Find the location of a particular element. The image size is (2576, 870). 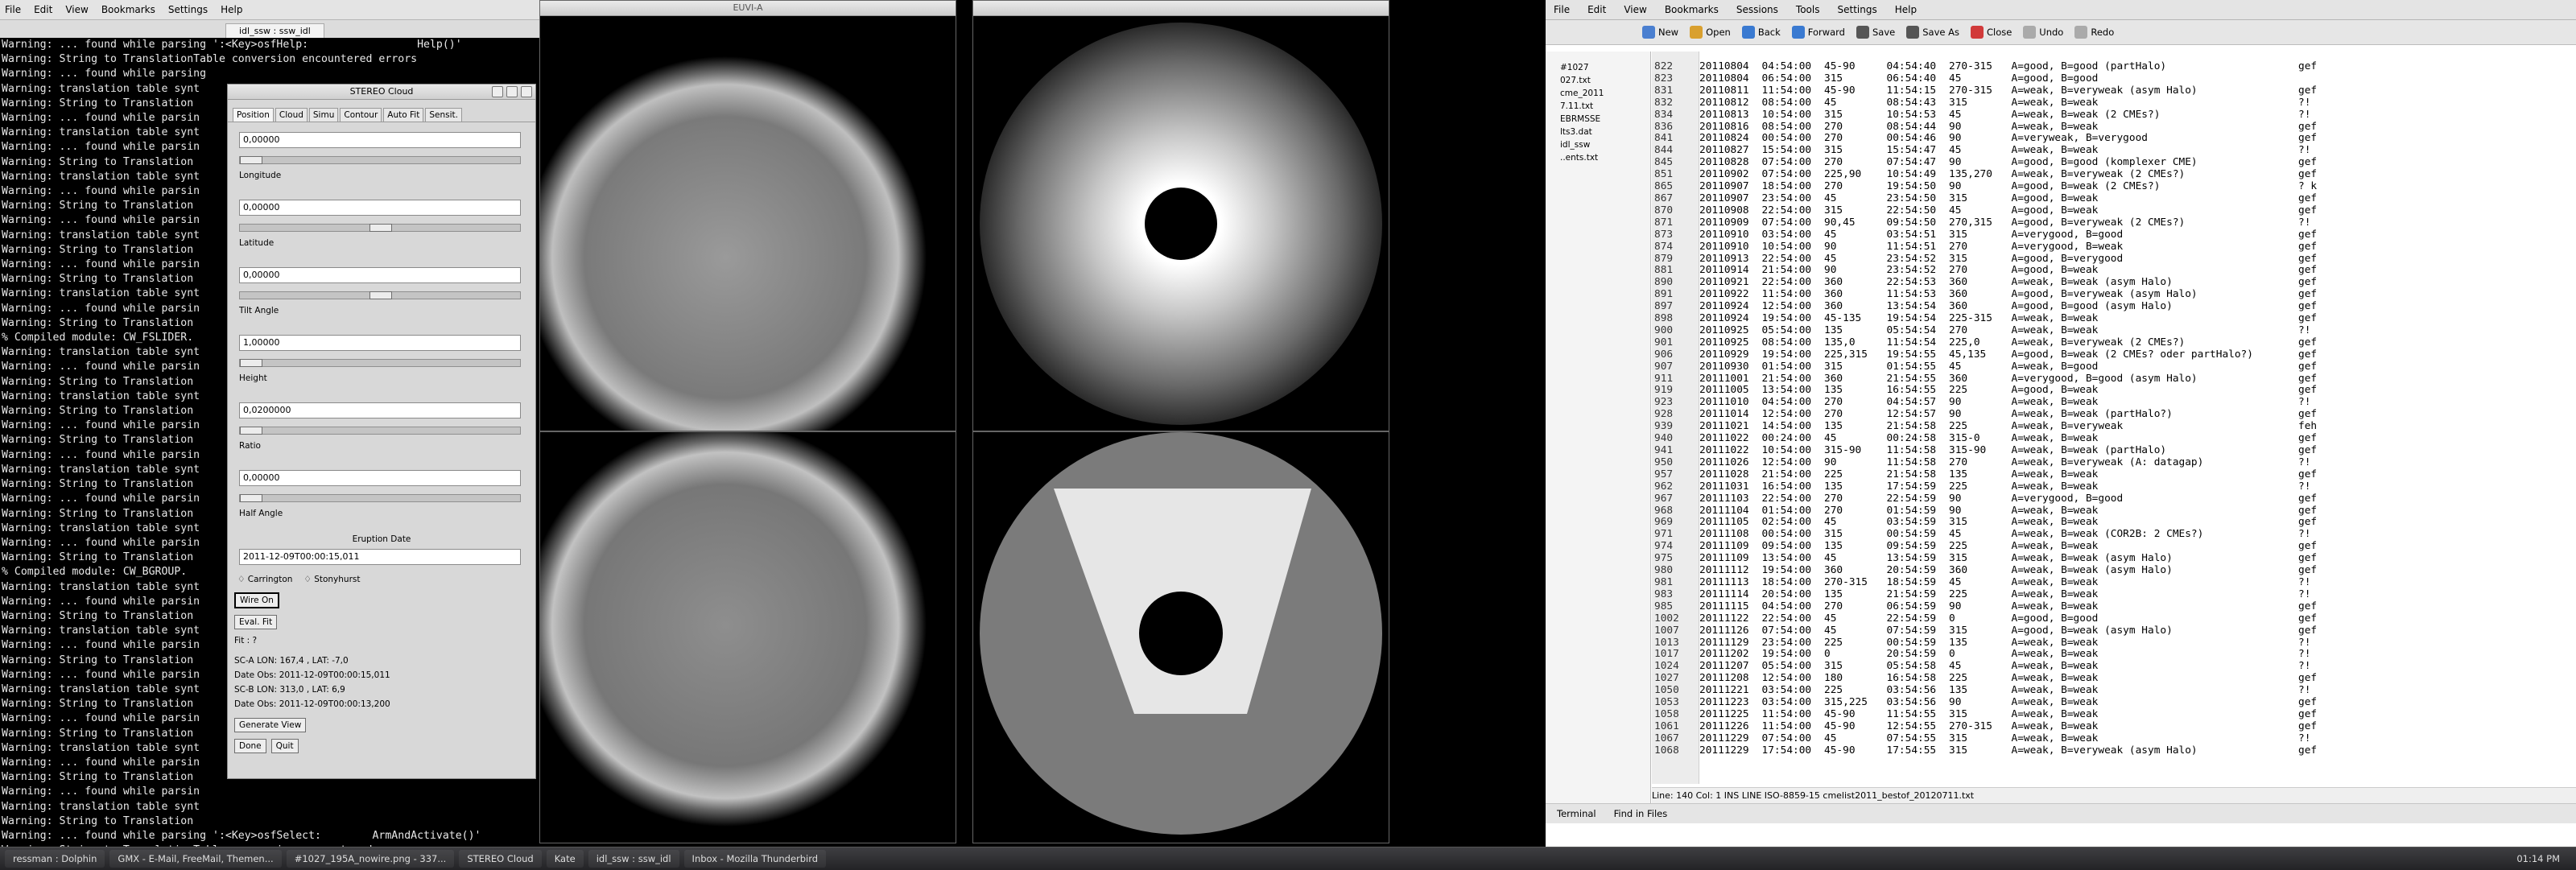

radio-stonyhurst: ♢ Stonyhurst is located at coordinates (331, 579).